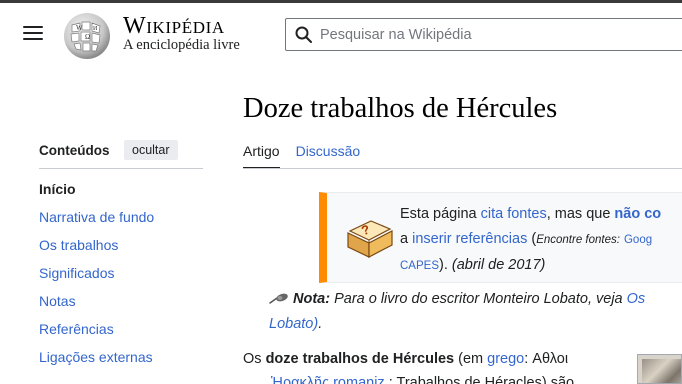 This screenshot has width=682, height=384. I want to click on hatnote-label: Nota:, so click(312, 299).